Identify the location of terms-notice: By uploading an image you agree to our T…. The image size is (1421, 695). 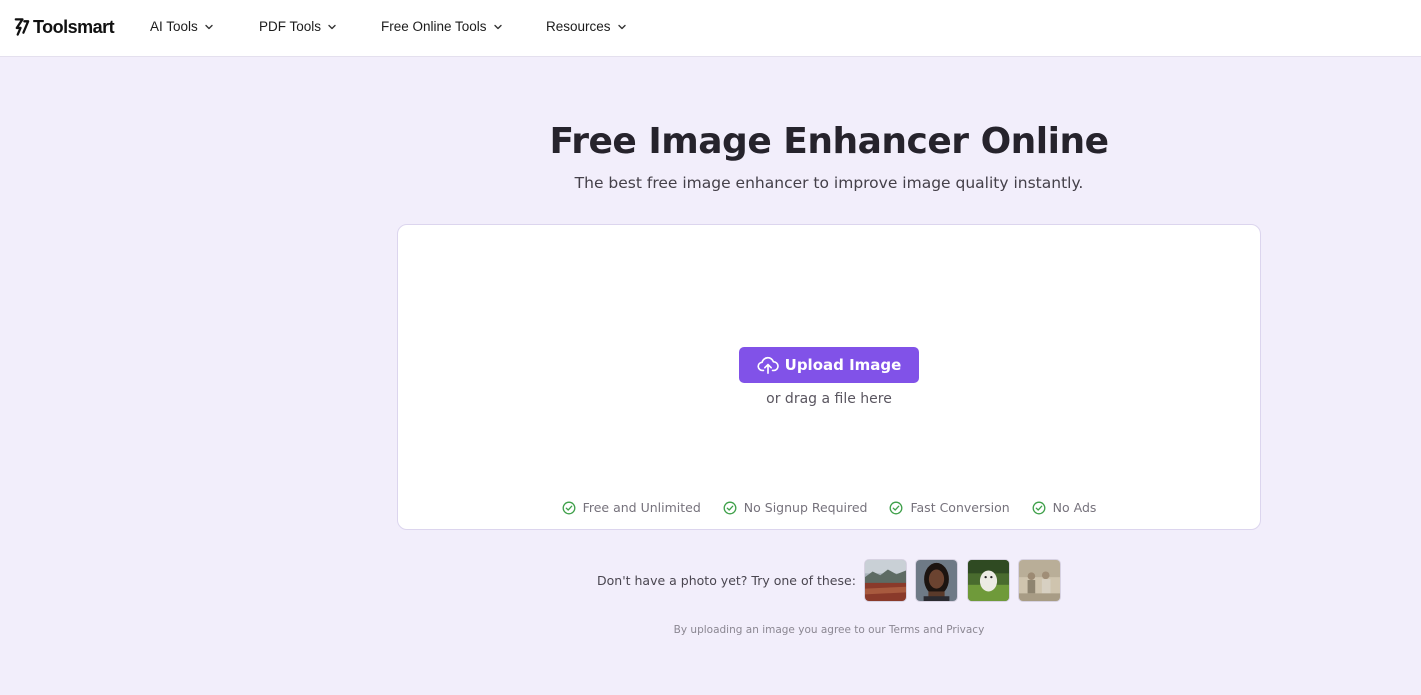
(710, 630).